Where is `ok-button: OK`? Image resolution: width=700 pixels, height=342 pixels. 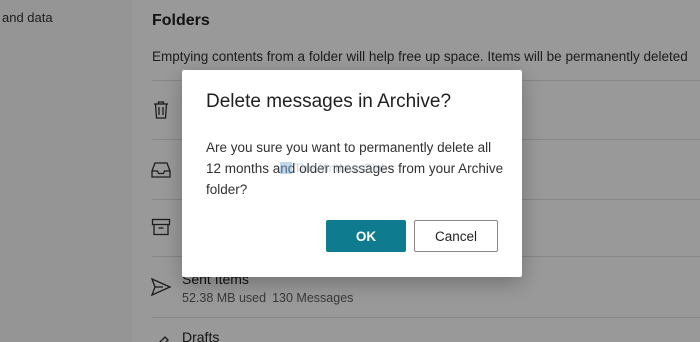 ok-button: OK is located at coordinates (366, 236).